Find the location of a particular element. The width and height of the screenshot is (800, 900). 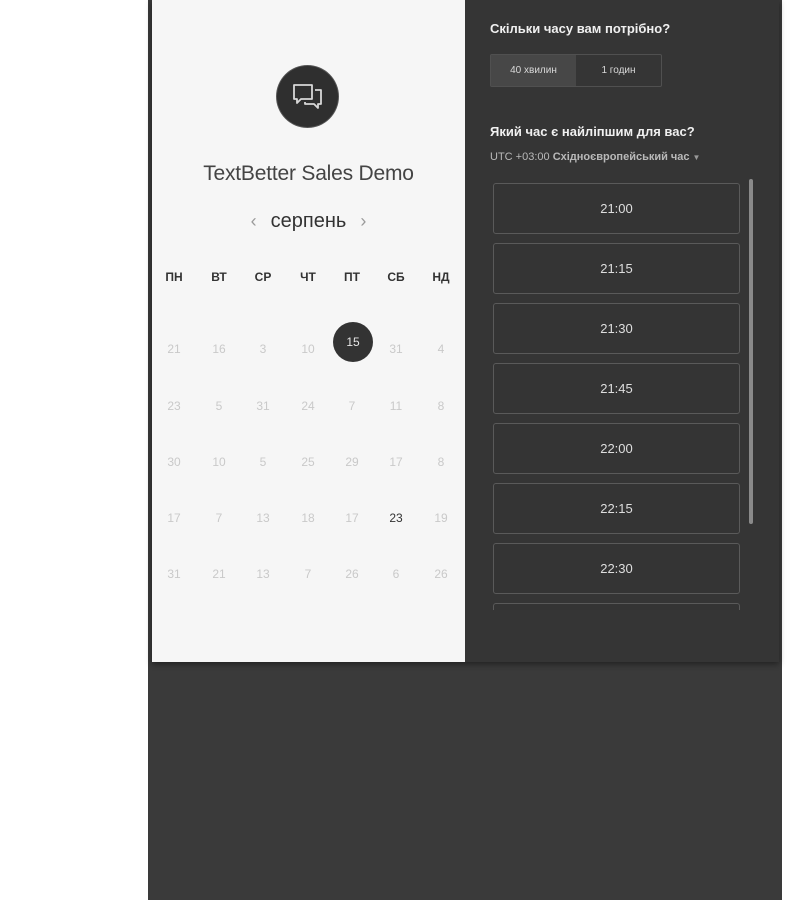

event-logo is located at coordinates (307, 96).